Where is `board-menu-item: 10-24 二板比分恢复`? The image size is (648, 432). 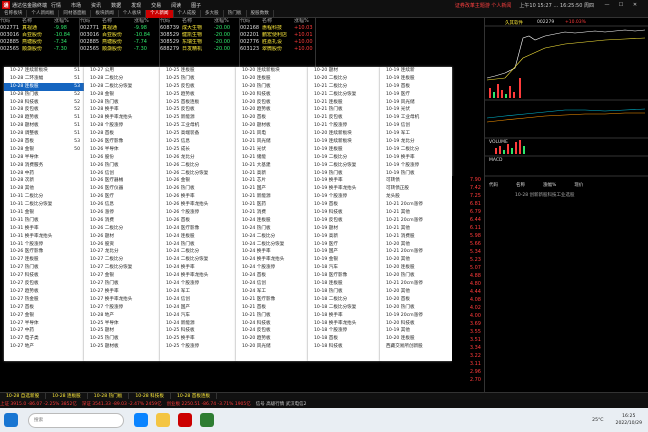
board-menu-item: 10-24 二板比分恢复 is located at coordinates (198, 260).